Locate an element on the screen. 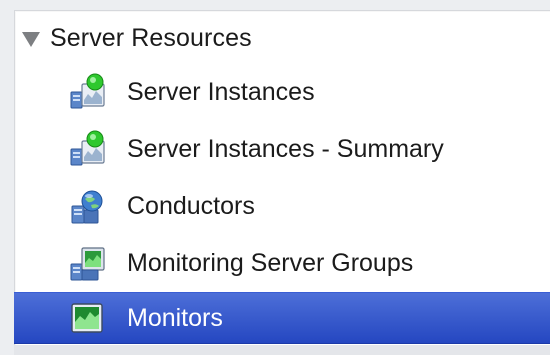 This screenshot has width=550, height=355. tree-item-server-instances: Server Instances is located at coordinates (282, 92).